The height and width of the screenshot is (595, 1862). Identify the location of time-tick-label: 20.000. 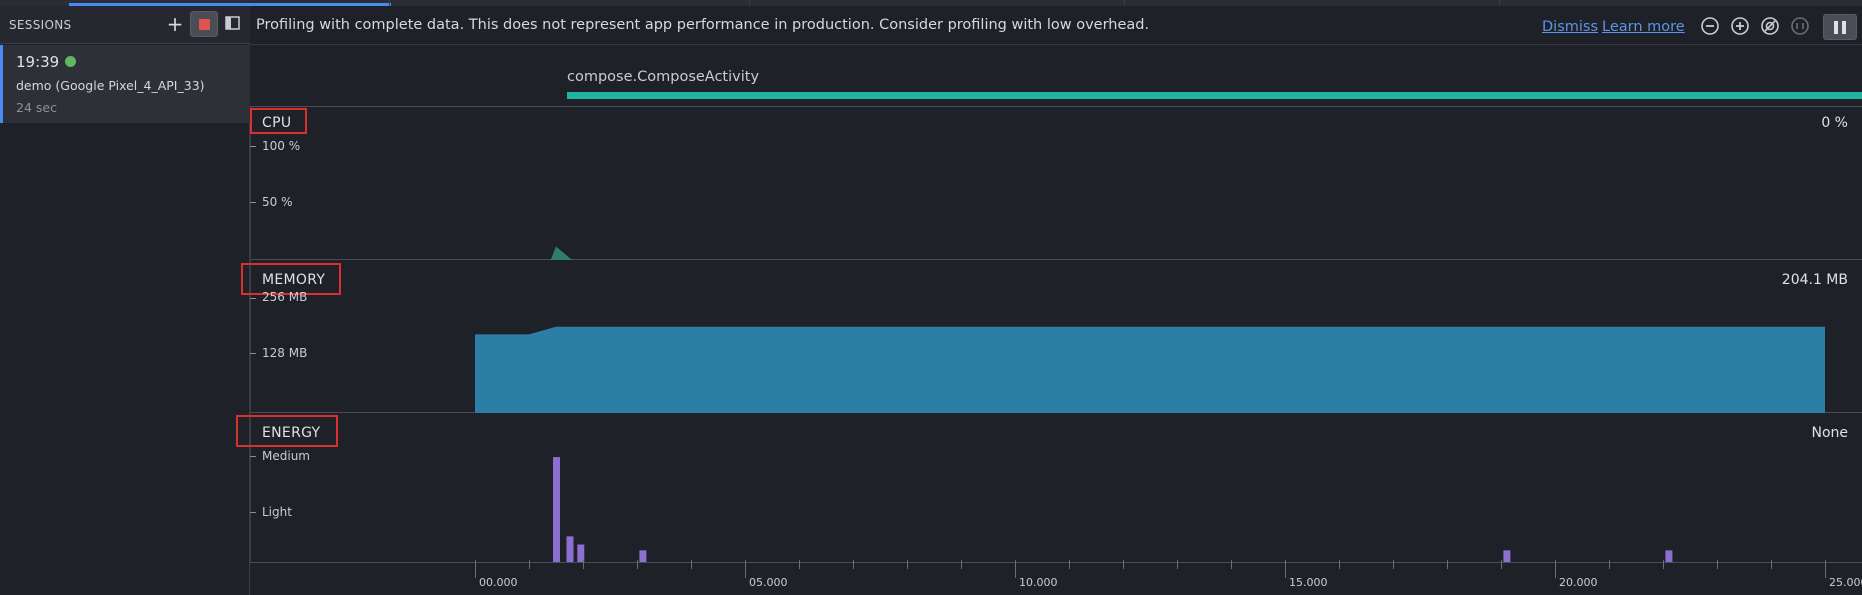
(1578, 582).